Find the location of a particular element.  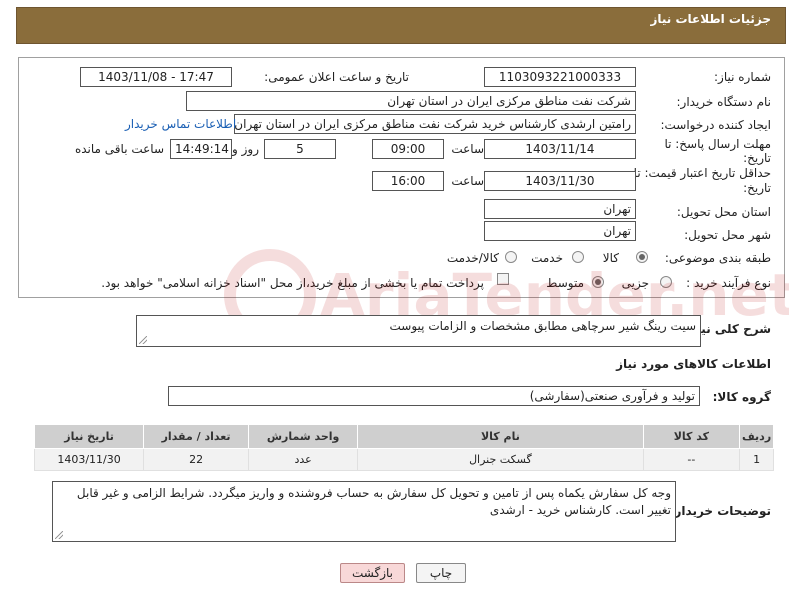

category-label: طبقه بندی موضوعی: is located at coordinates (717, 258).